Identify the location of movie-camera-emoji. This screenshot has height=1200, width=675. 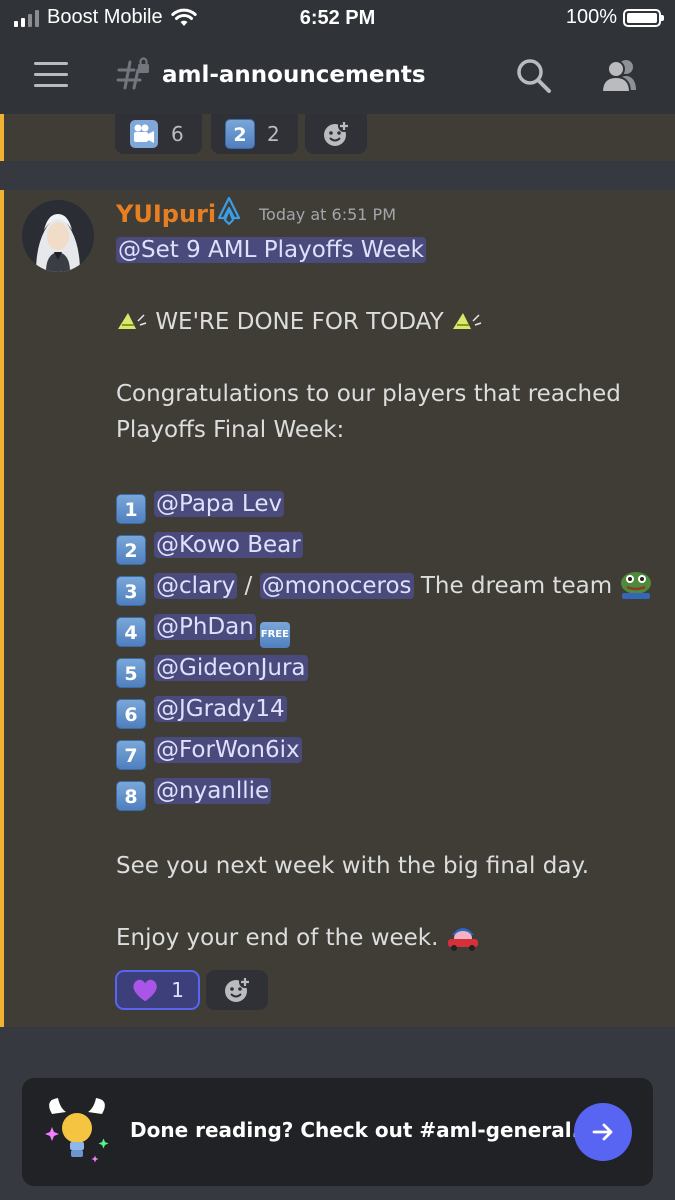
(144, 134).